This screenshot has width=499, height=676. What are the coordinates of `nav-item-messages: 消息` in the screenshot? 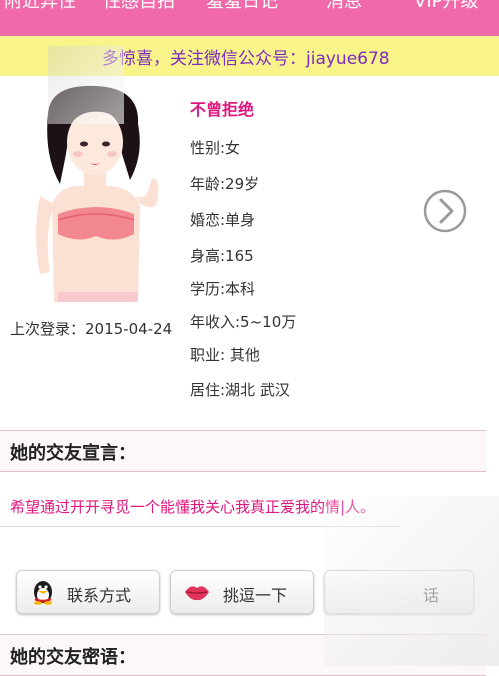 It's located at (344, 7).